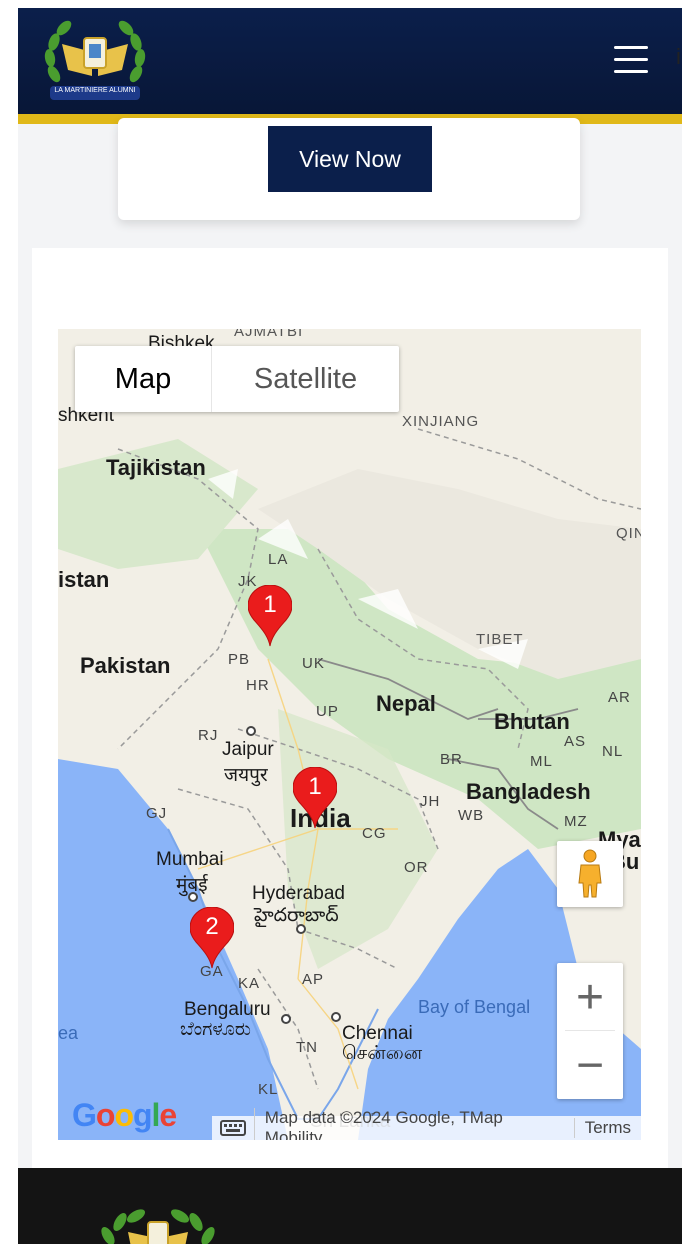  I want to click on map-label-chennai-tamil: சென்னை, so click(382, 1053).